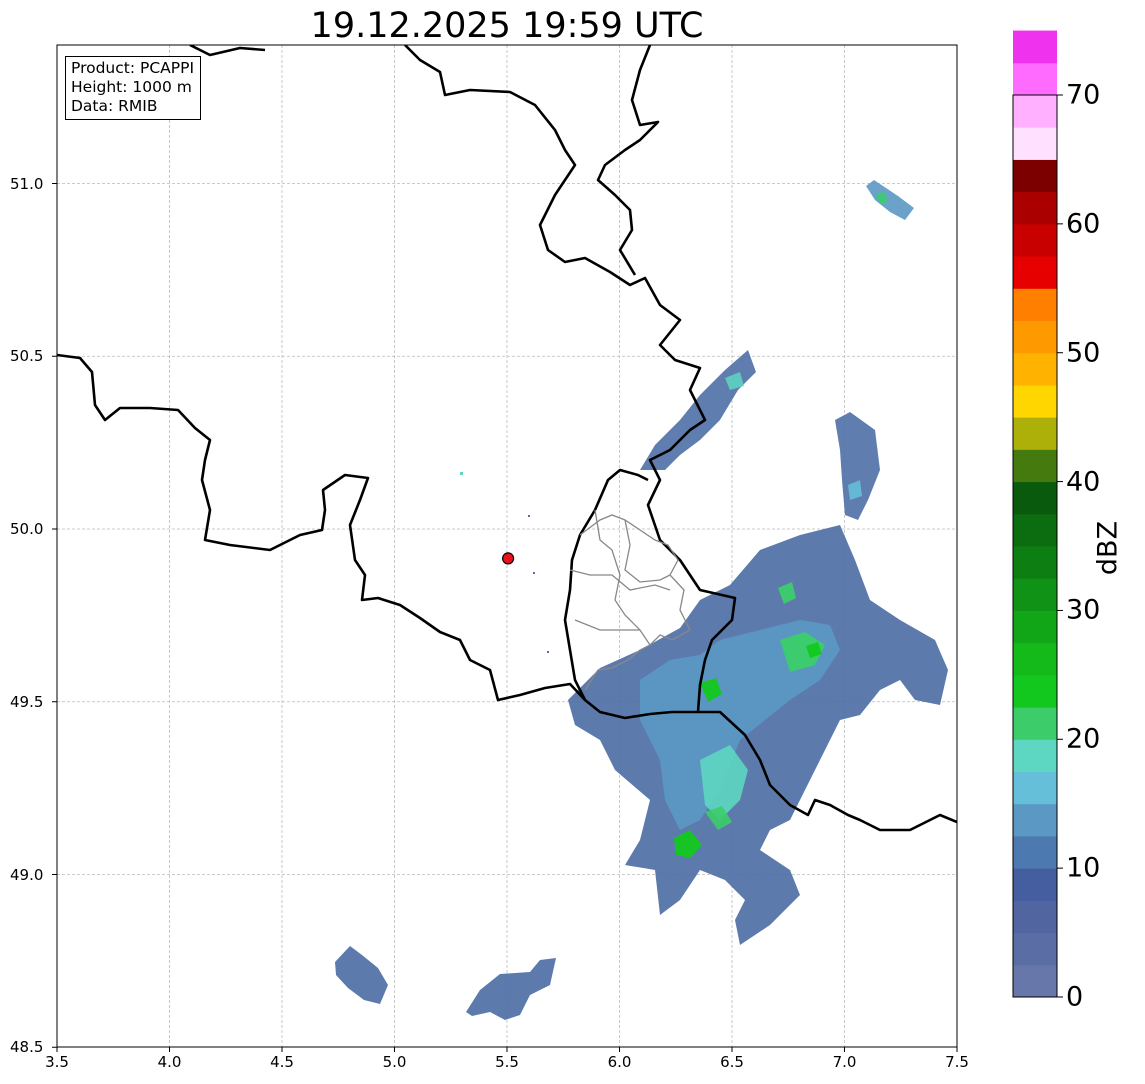 The height and width of the screenshot is (1084, 1145). Describe the element at coordinates (1083, 868) in the screenshot. I see `colorbar-tick-label: 10` at that location.